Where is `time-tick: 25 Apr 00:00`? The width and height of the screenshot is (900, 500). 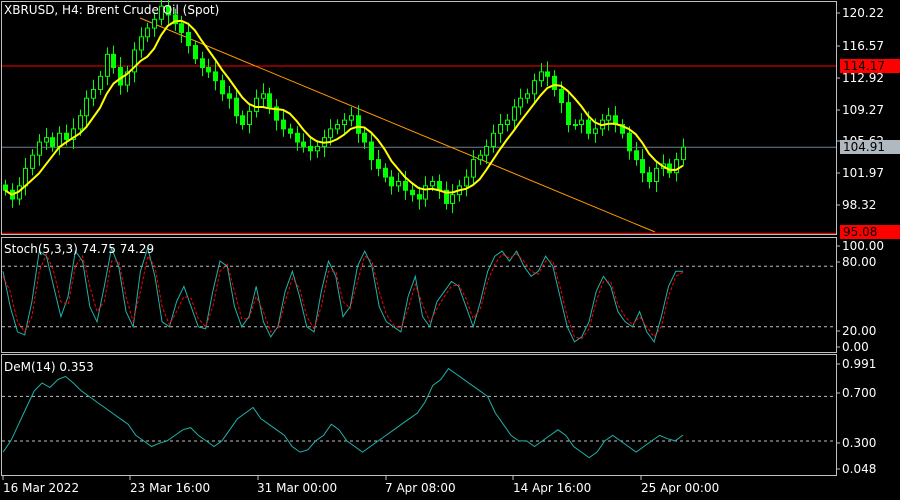 time-tick: 25 Apr 00:00 is located at coordinates (680, 488).